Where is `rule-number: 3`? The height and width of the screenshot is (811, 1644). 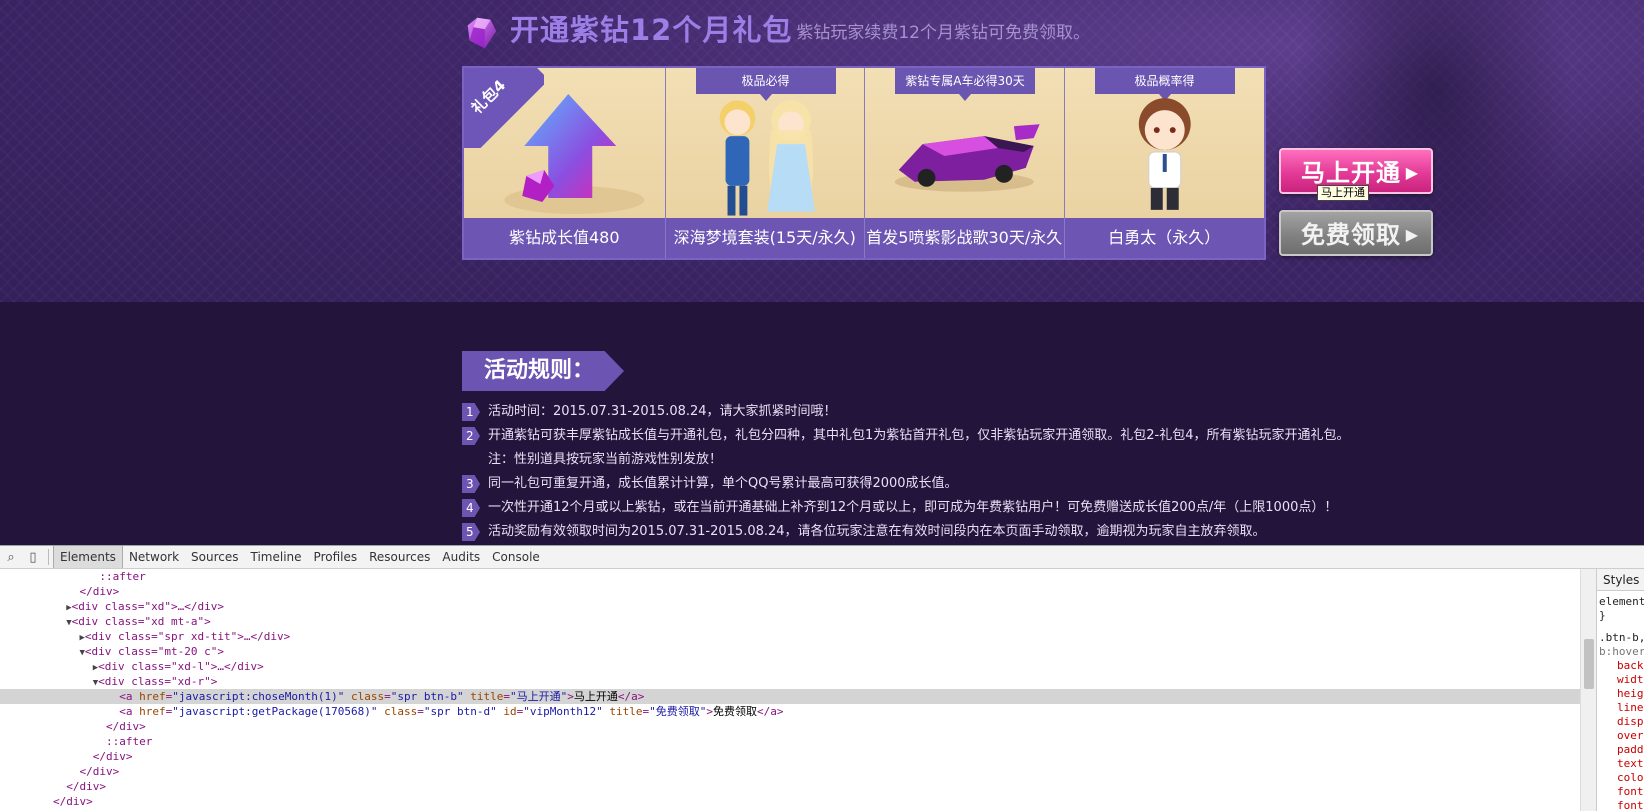 rule-number: 3 is located at coordinates (471, 484).